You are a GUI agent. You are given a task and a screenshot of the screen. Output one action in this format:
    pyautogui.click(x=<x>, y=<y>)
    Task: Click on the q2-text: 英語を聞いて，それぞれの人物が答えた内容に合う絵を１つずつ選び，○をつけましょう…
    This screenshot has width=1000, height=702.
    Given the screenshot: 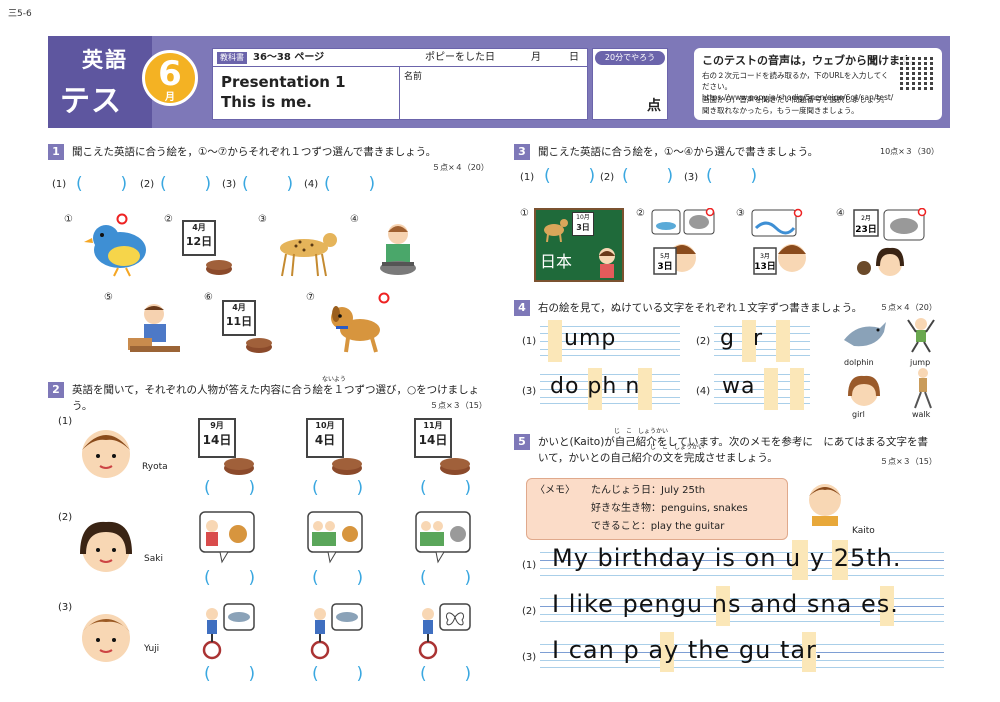 What is the action you would take?
    pyautogui.click(x=276, y=398)
    